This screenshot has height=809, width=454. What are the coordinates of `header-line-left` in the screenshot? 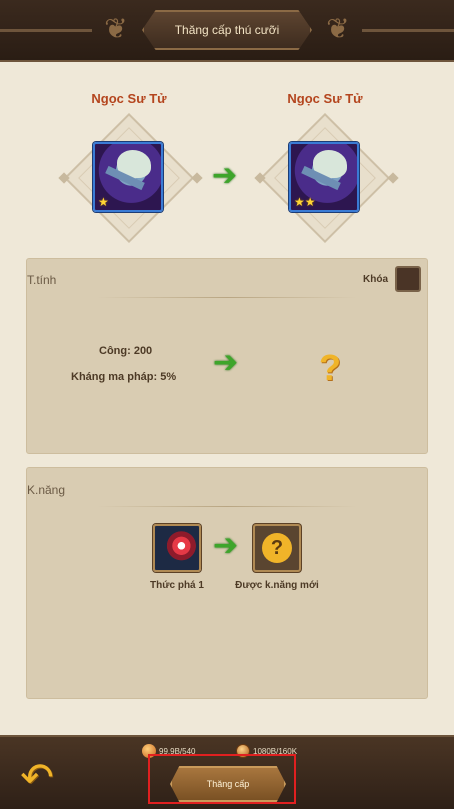 It's located at (46, 30).